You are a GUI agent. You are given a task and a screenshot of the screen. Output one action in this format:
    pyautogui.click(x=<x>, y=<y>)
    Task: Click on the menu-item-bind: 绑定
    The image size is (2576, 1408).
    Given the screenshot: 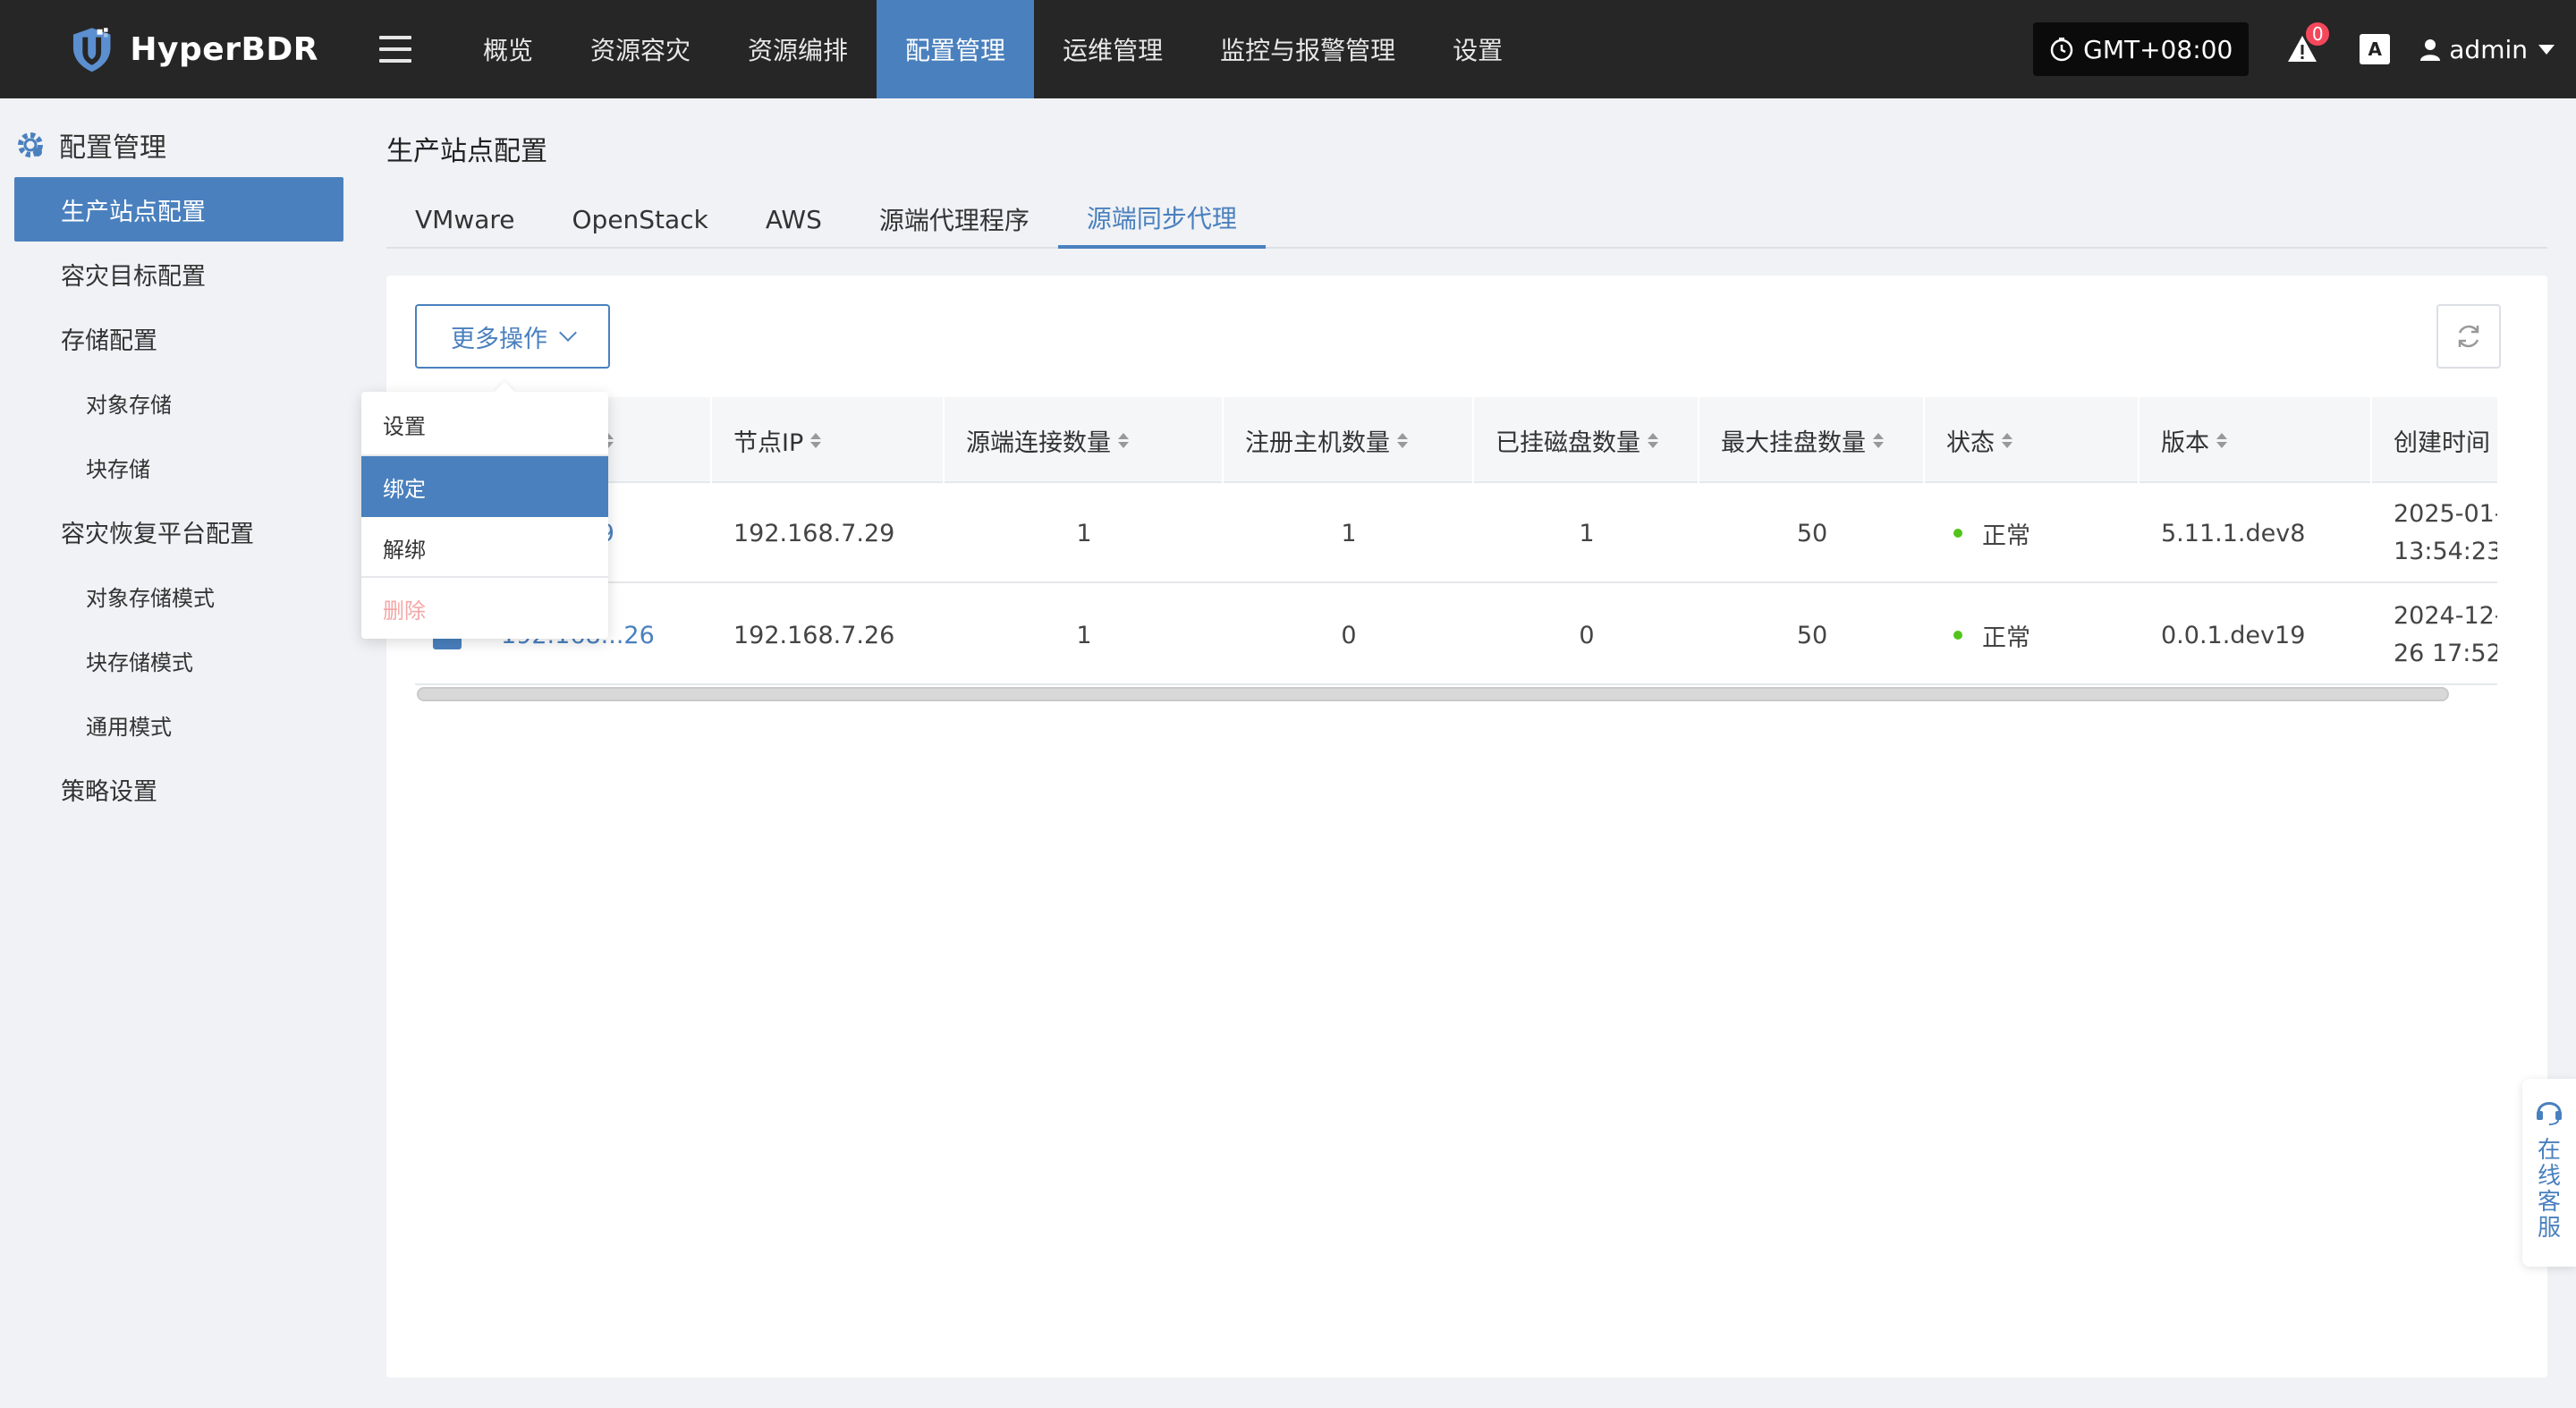 What is the action you would take?
    pyautogui.click(x=484, y=487)
    